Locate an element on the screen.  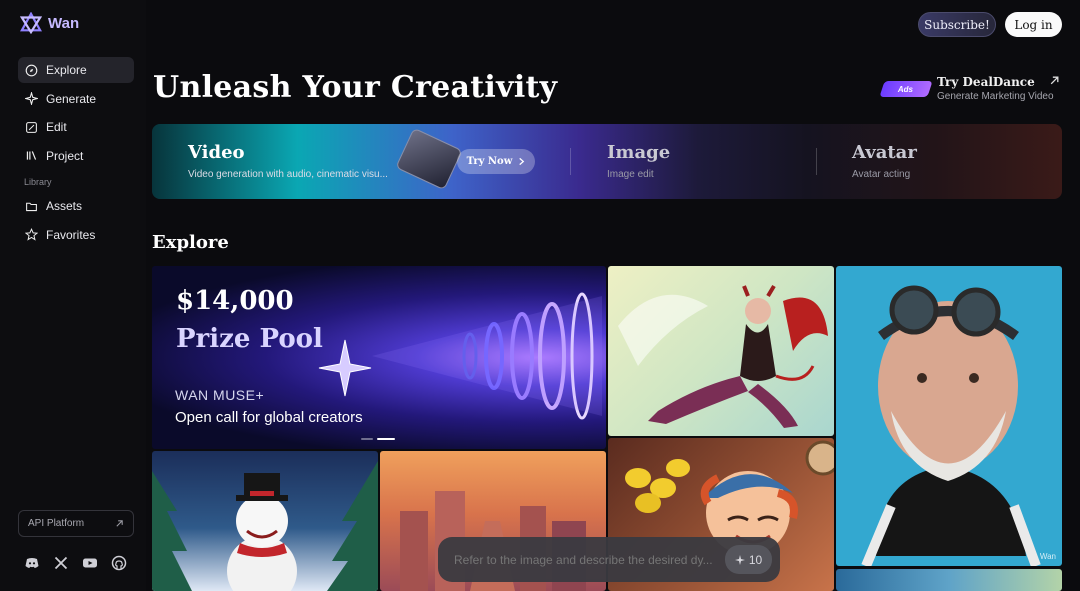
hero-brand: WAN MUSE+ is located at coordinates (220, 395).